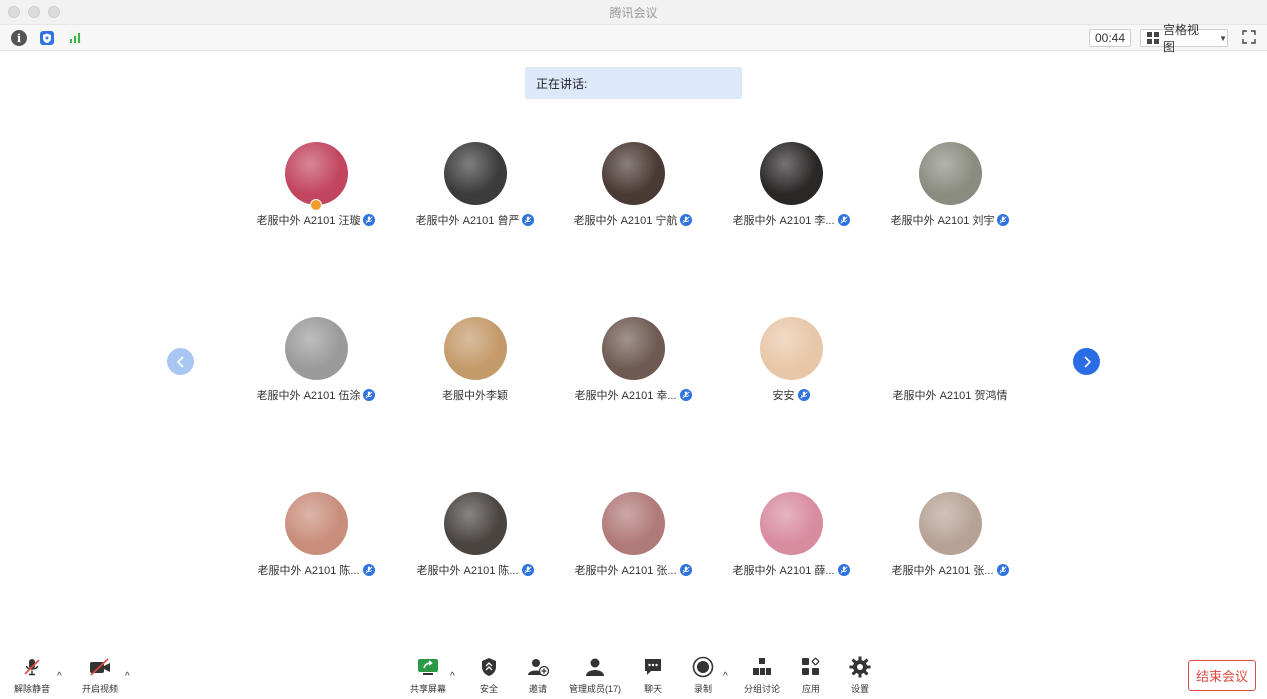  I want to click on chevron-right-icon, so click(1087, 361).